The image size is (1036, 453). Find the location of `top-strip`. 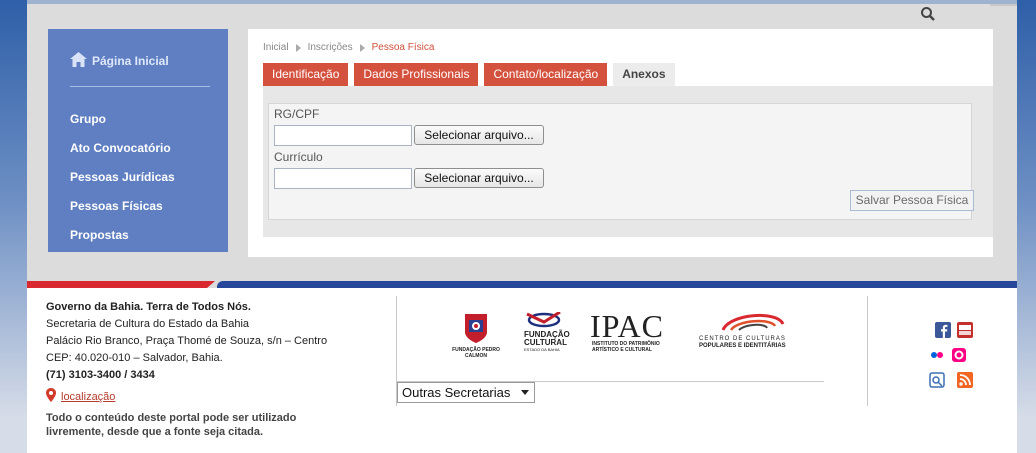

top-strip is located at coordinates (522, 2).